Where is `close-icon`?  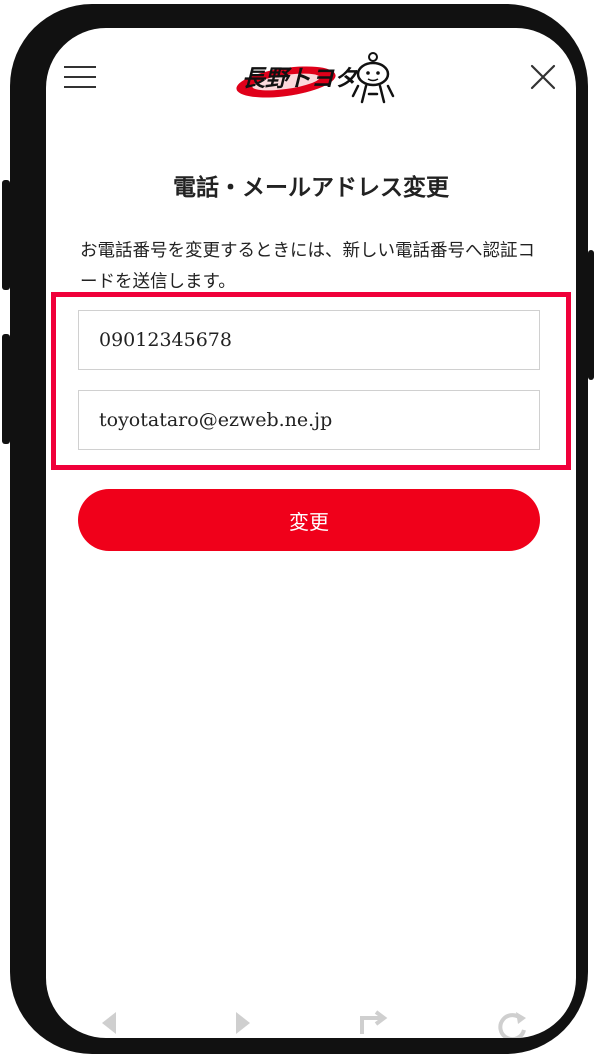
close-icon is located at coordinates (543, 77).